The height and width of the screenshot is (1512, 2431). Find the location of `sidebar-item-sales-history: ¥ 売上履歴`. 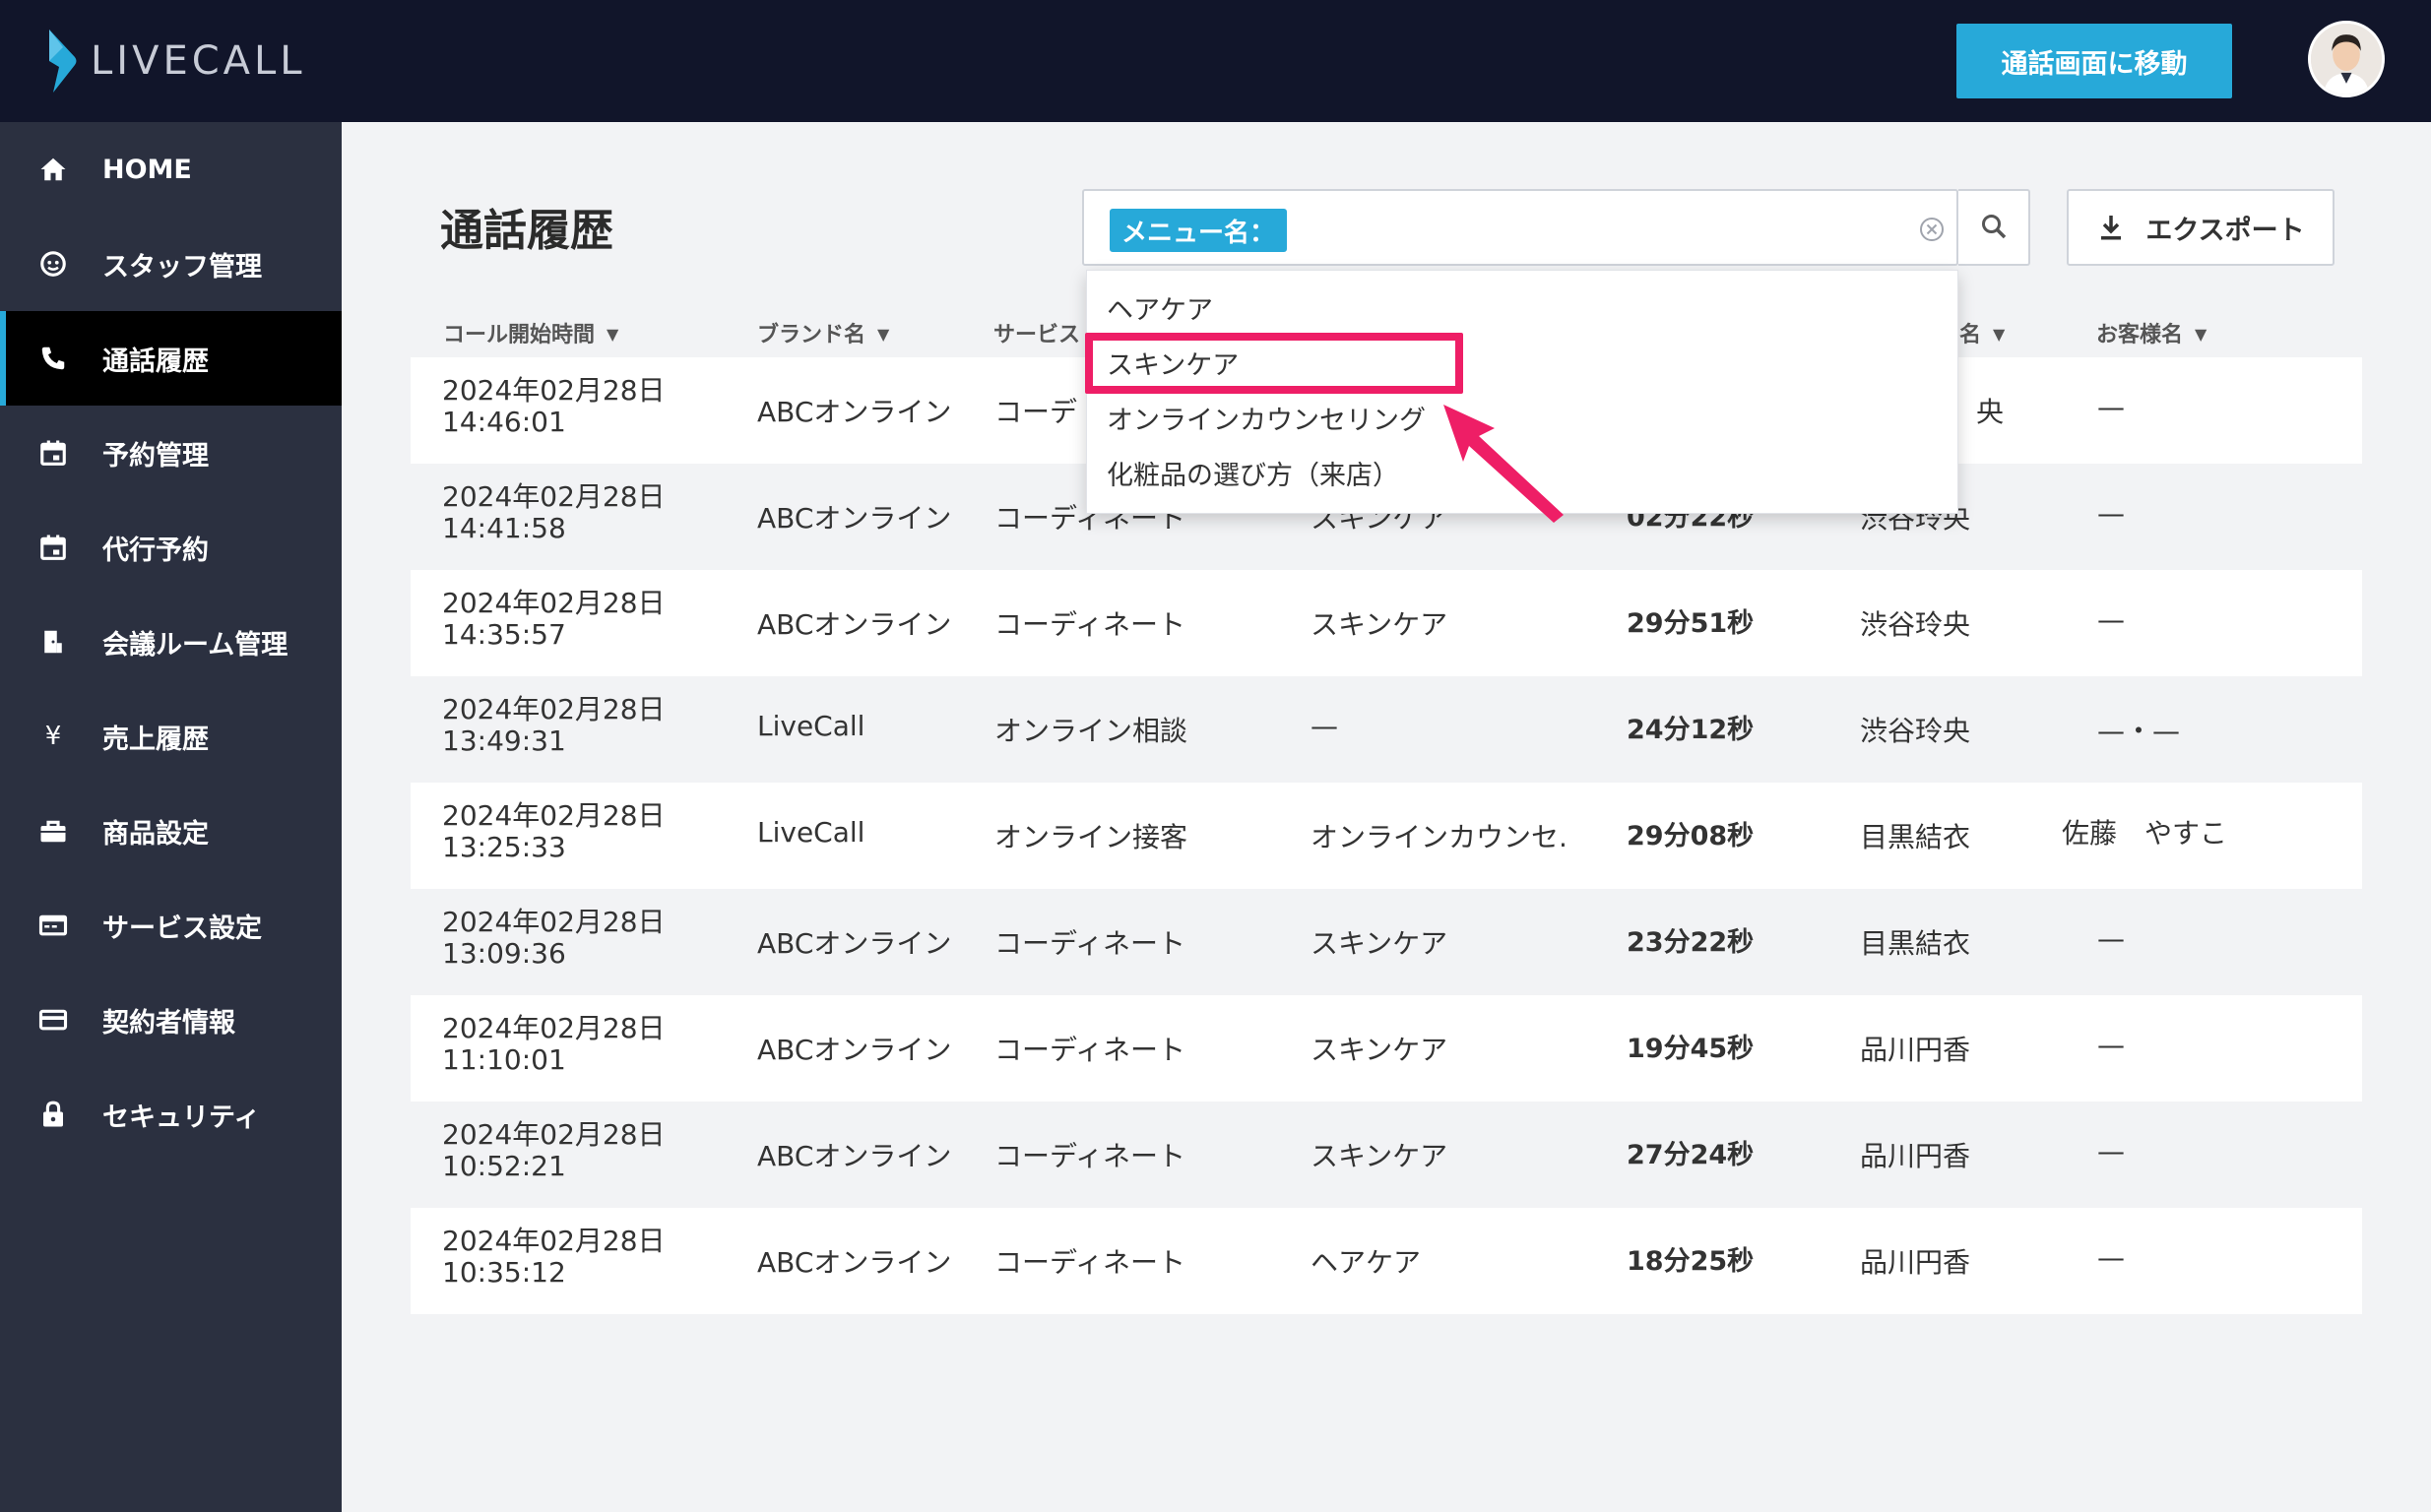

sidebar-item-sales-history: ¥ 売上履歴 is located at coordinates (171, 736).